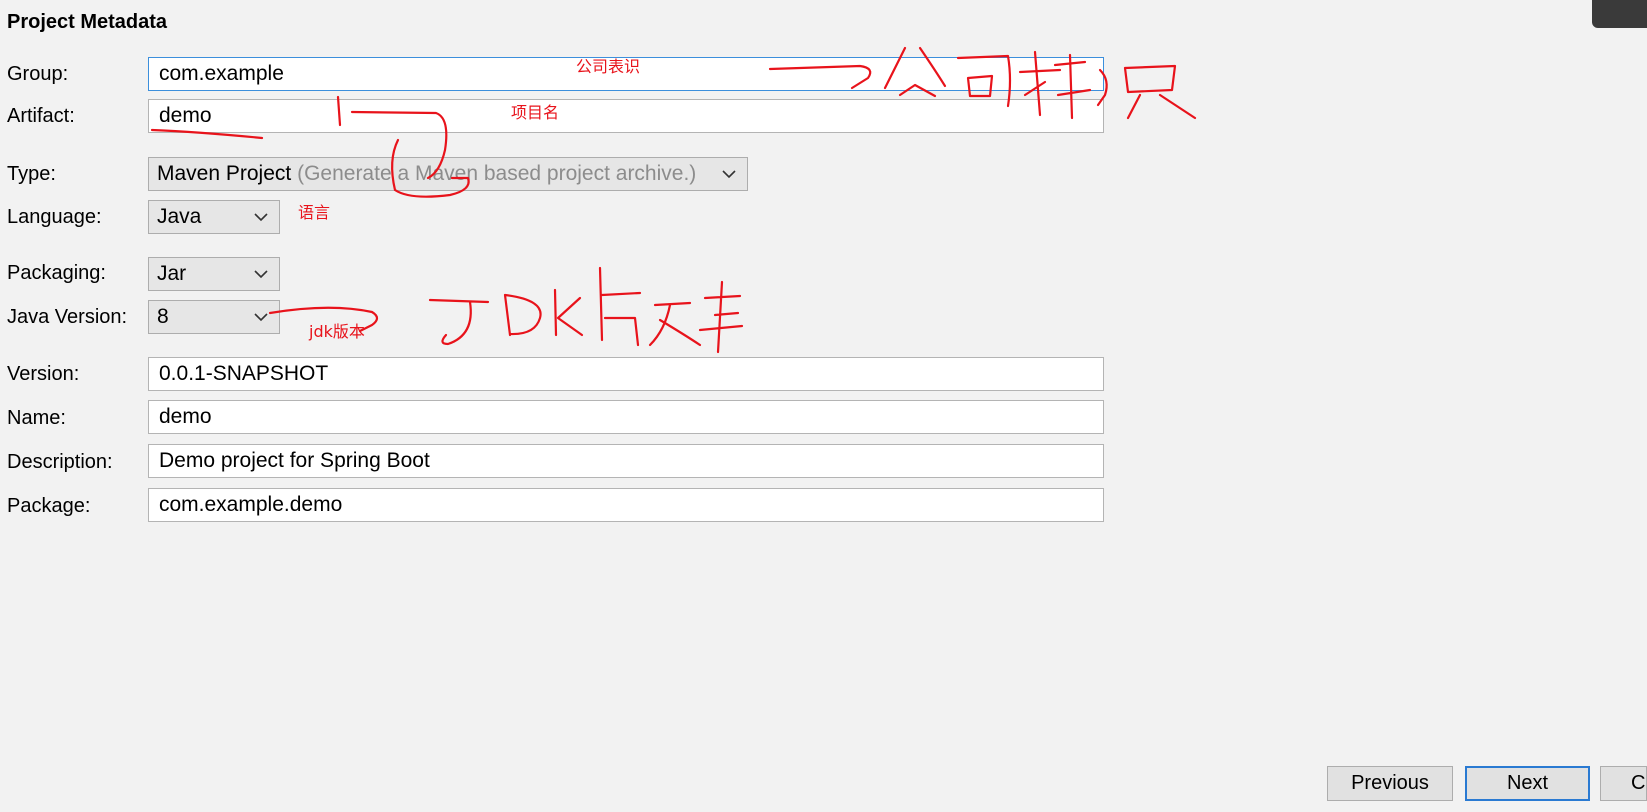 Image resolution: width=1647 pixels, height=812 pixels. I want to click on artifact-label: Artifact:, so click(41, 116).